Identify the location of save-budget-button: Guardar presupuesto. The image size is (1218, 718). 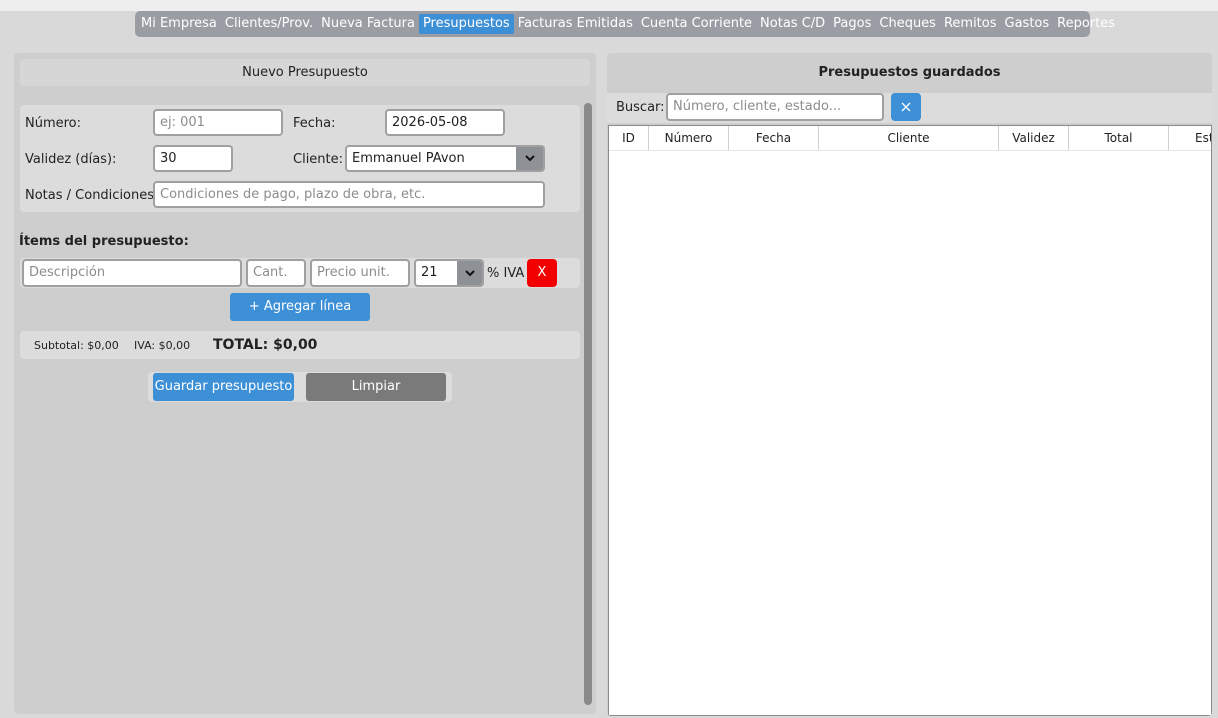
(223, 387).